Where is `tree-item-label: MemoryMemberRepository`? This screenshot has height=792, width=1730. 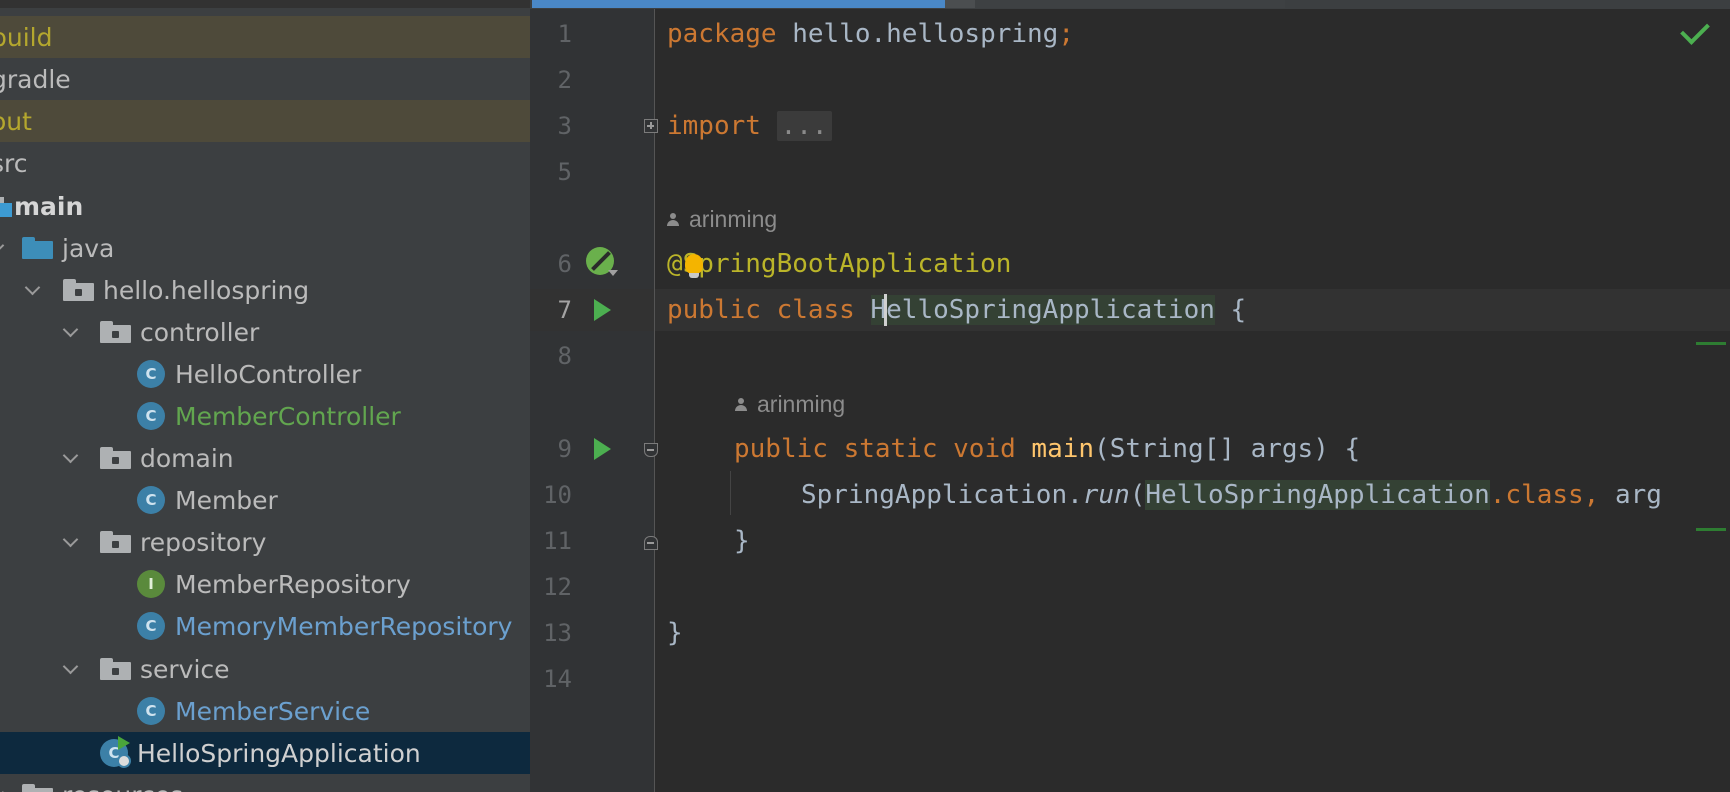 tree-item-label: MemoryMemberRepository is located at coordinates (344, 626).